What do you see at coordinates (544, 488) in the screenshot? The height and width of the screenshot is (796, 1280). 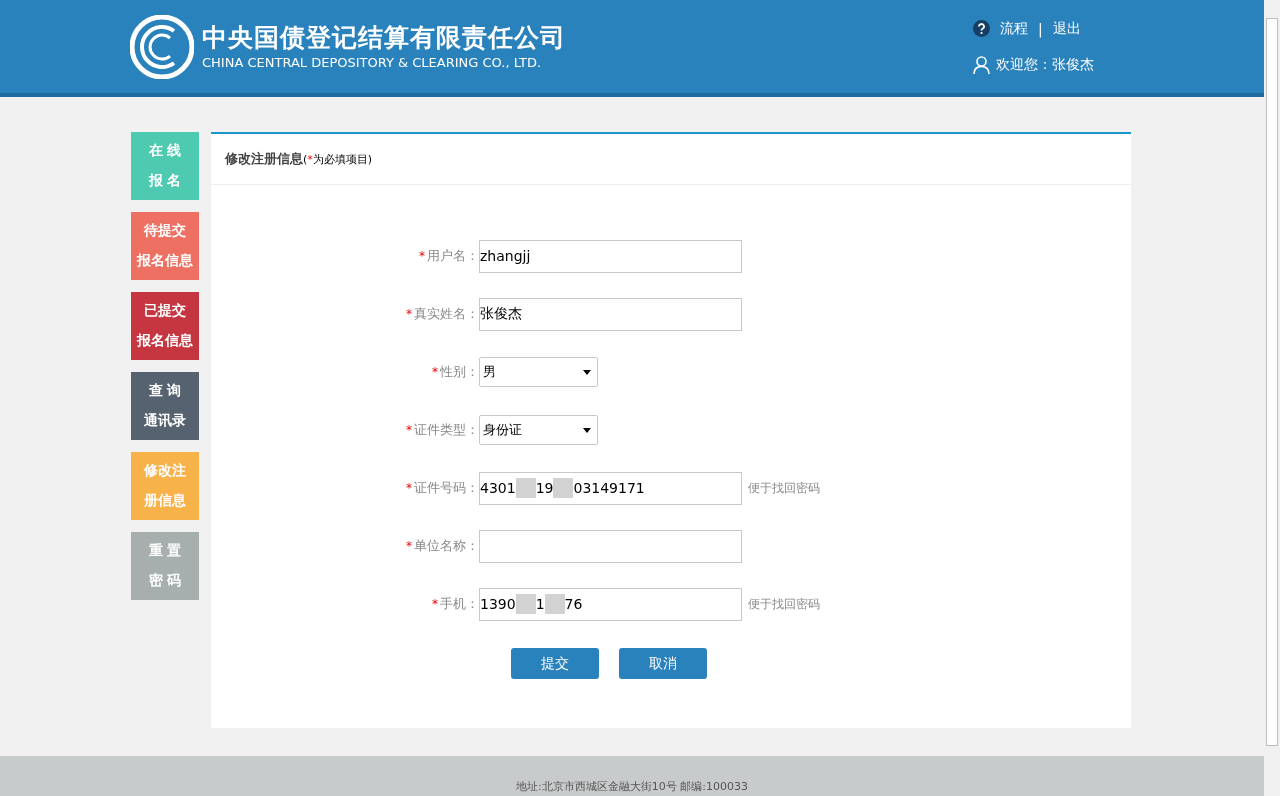 I see `field-value: 19` at bounding box center [544, 488].